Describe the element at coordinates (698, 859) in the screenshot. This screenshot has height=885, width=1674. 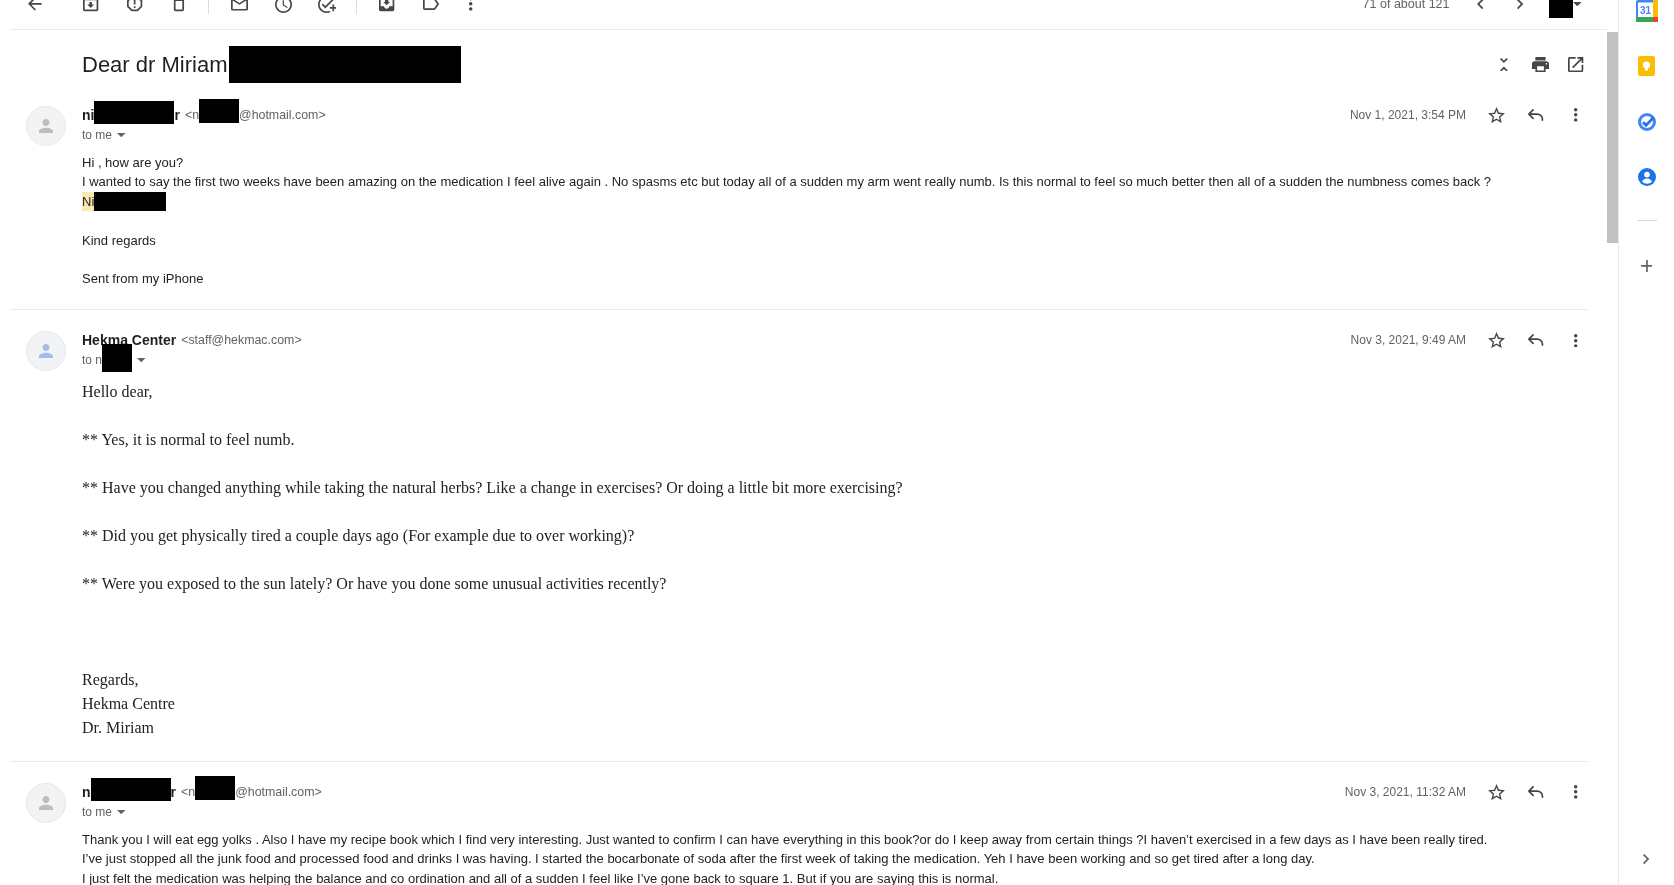
I see `message-text: I’ve just stopped all the junk food and processed food and drinks I was having. I started the bocarbonate of soda after the first week of taking the medication. Yeh I have been working and so get tired after a long day.` at that location.